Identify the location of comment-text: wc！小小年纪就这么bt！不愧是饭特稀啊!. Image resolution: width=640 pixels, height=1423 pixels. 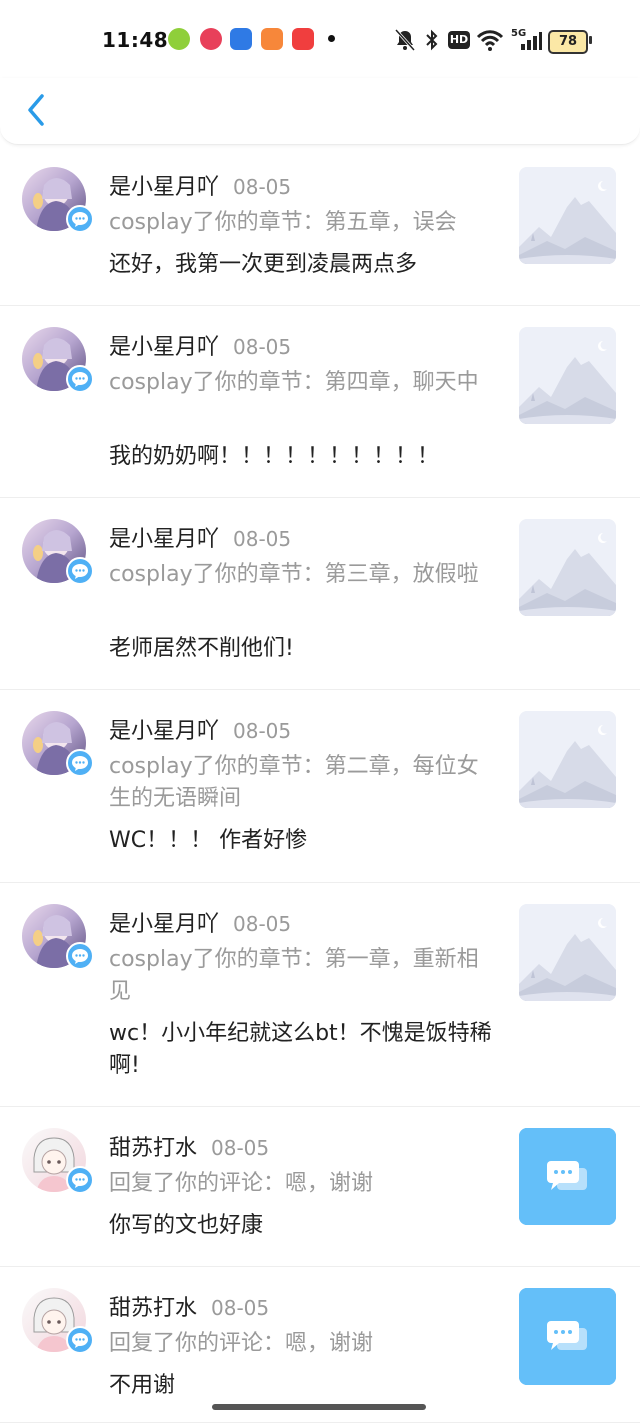
(300, 1049).